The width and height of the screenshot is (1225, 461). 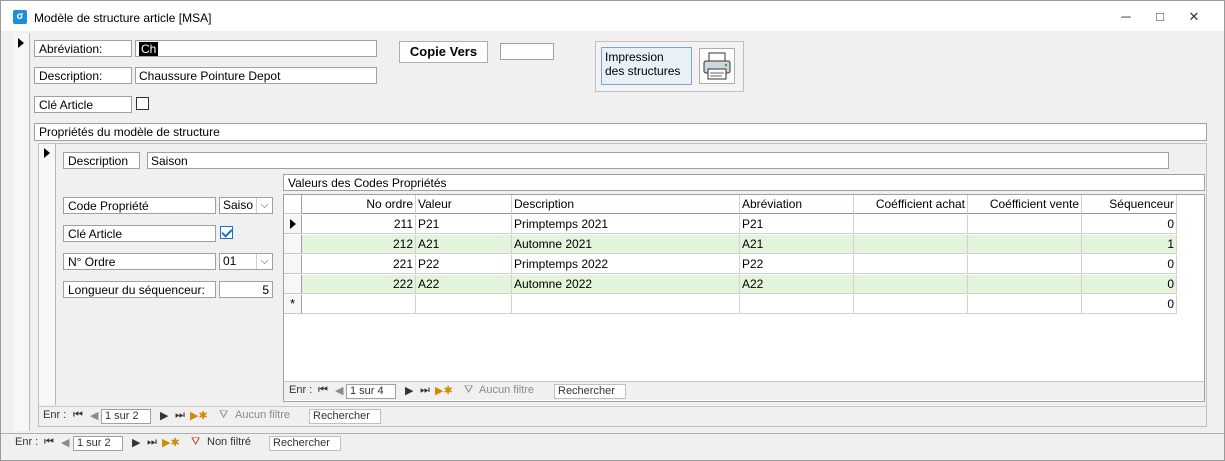 What do you see at coordinates (359, 284) in the screenshot?
I see `table-cell: 222` at bounding box center [359, 284].